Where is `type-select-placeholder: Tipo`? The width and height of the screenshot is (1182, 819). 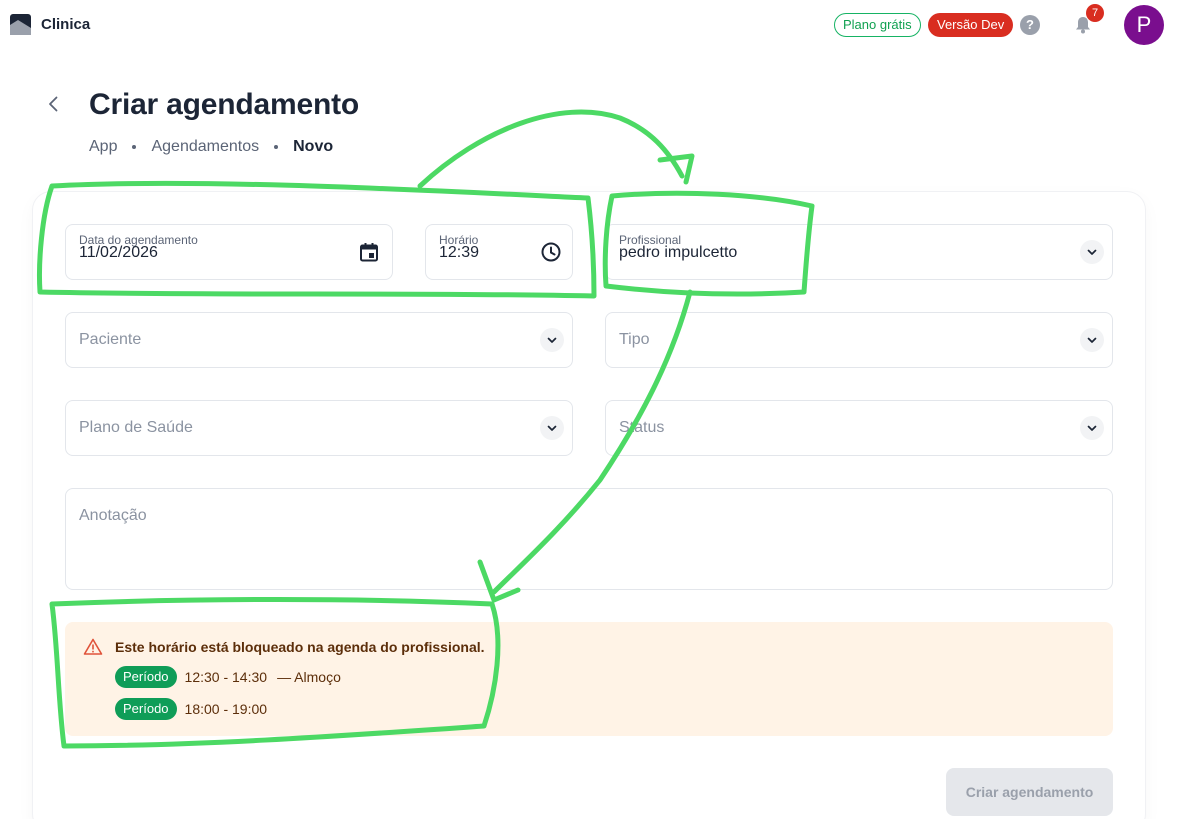
type-select-placeholder: Tipo is located at coordinates (634, 339).